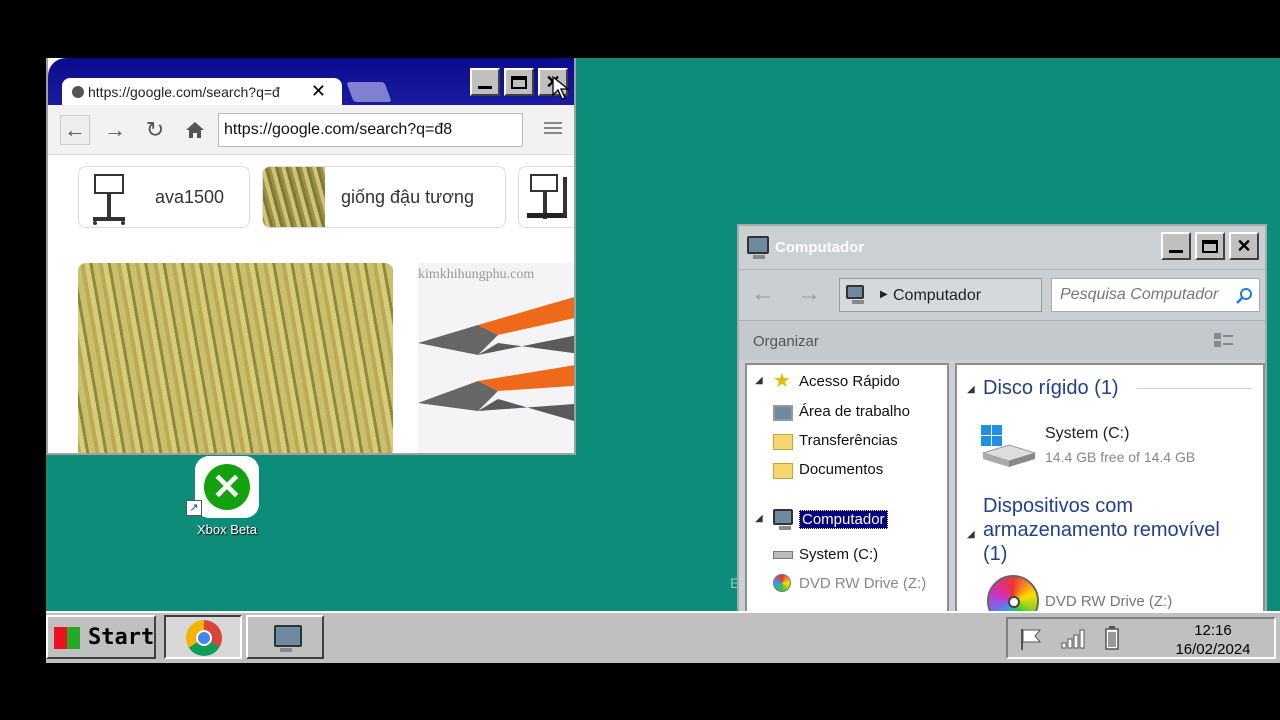 Image resolution: width=1280 pixels, height=720 pixels. I want to click on desktop-folder-icon, so click(783, 413).